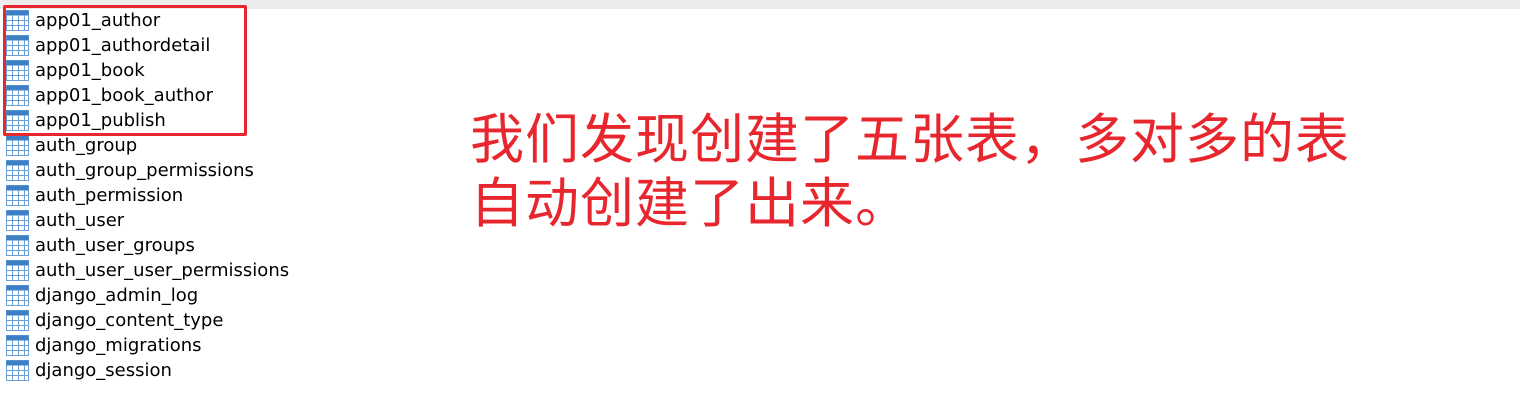  I want to click on table-row: auth_group_permissions, so click(147, 170).